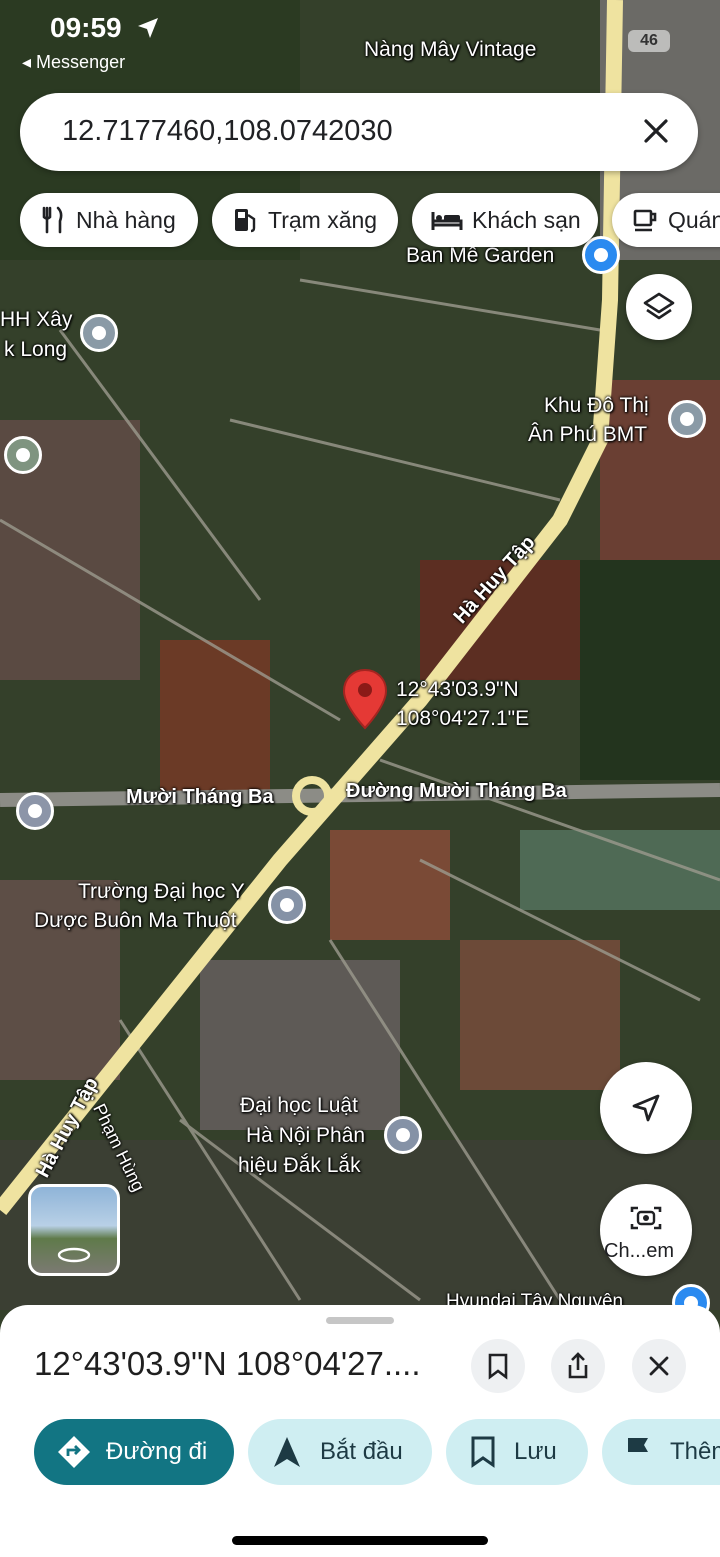 The height and width of the screenshot is (1557, 720). I want to click on chip-restaurants: Nhà hàng, so click(109, 220).